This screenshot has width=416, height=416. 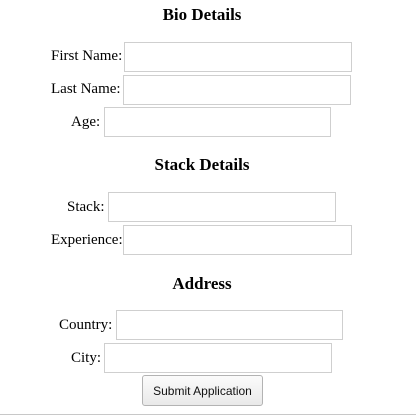 I want to click on age-field, so click(x=217, y=122).